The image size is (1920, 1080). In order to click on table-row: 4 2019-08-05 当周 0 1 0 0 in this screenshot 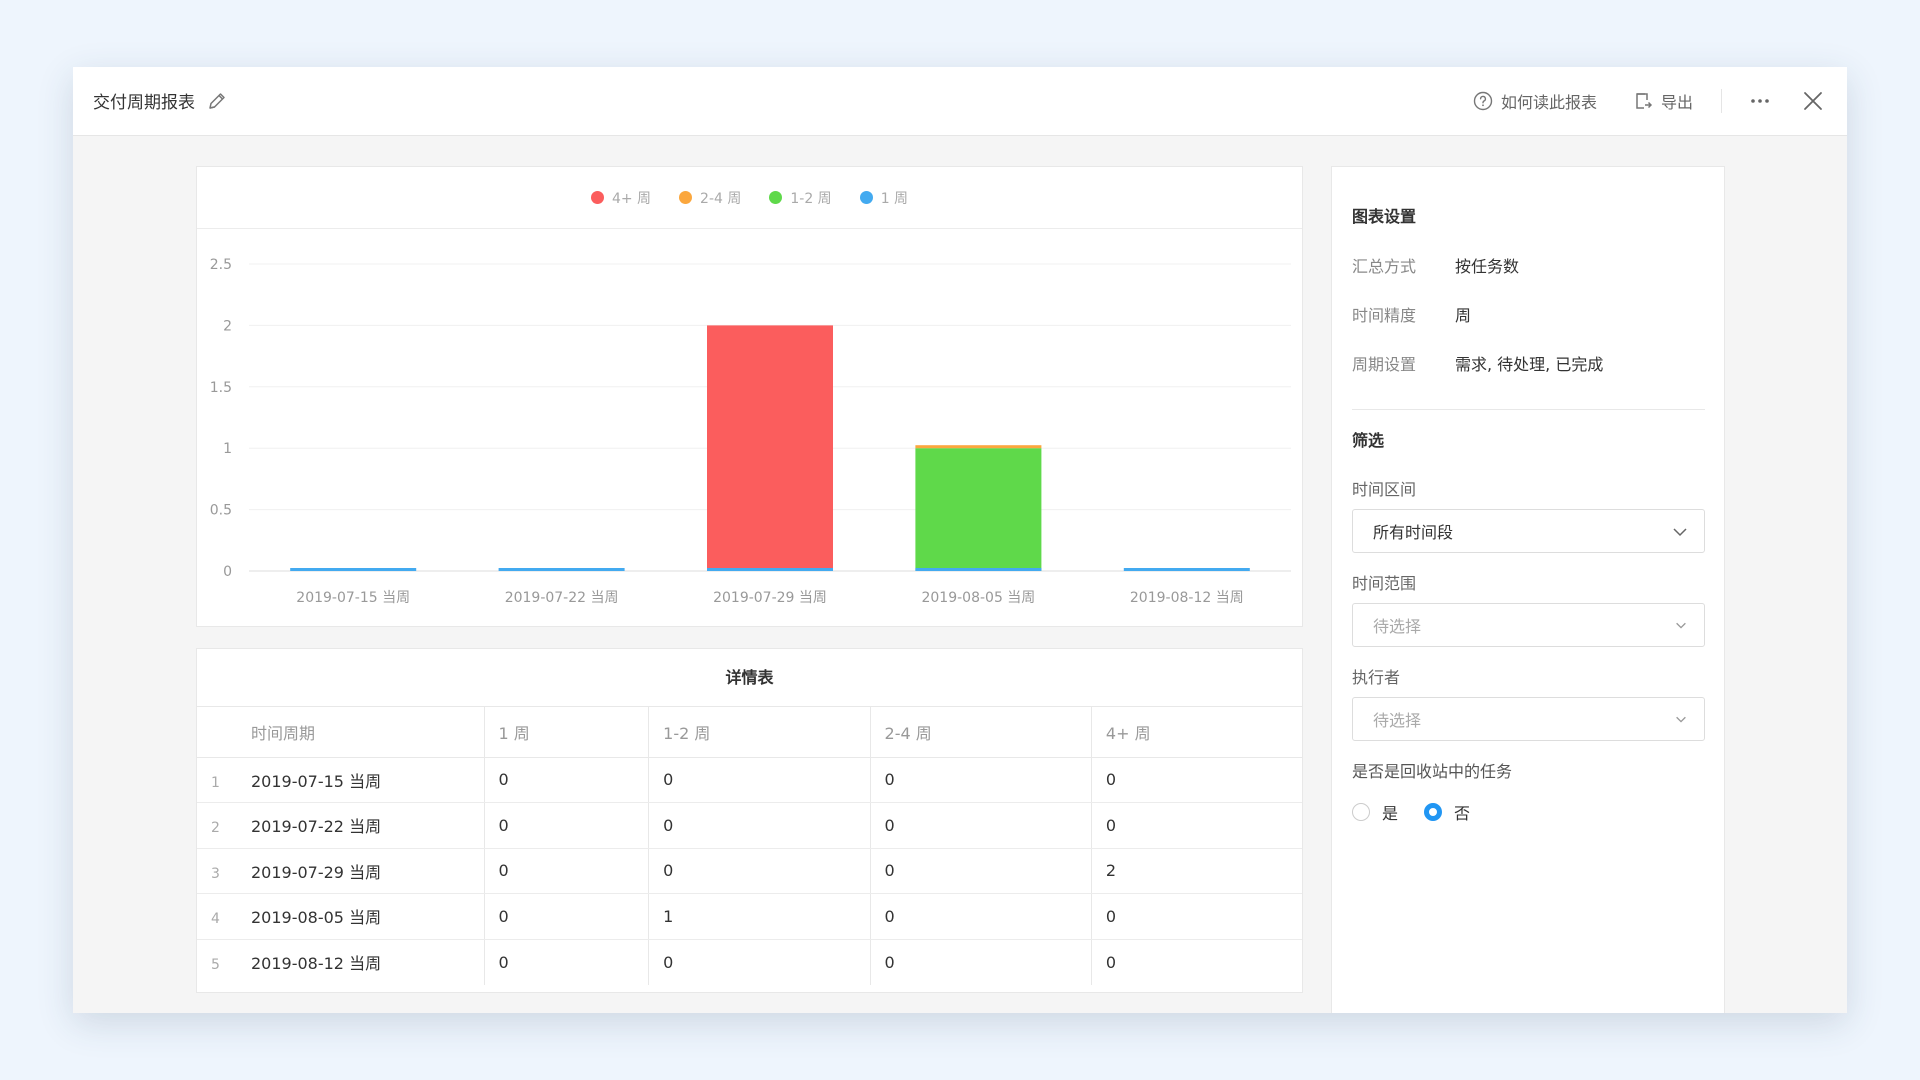, I will do `click(749, 916)`.